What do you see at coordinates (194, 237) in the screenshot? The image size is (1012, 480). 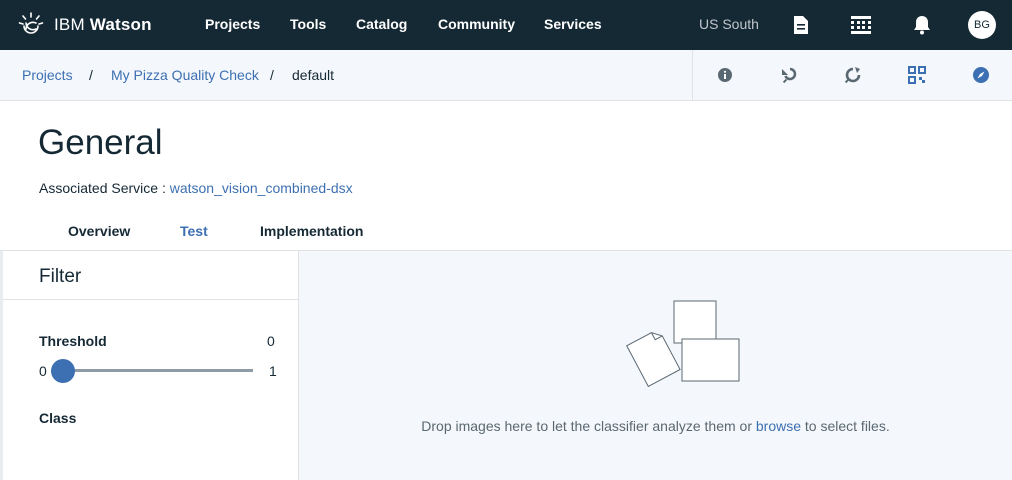 I see `tab-test: Test` at bounding box center [194, 237].